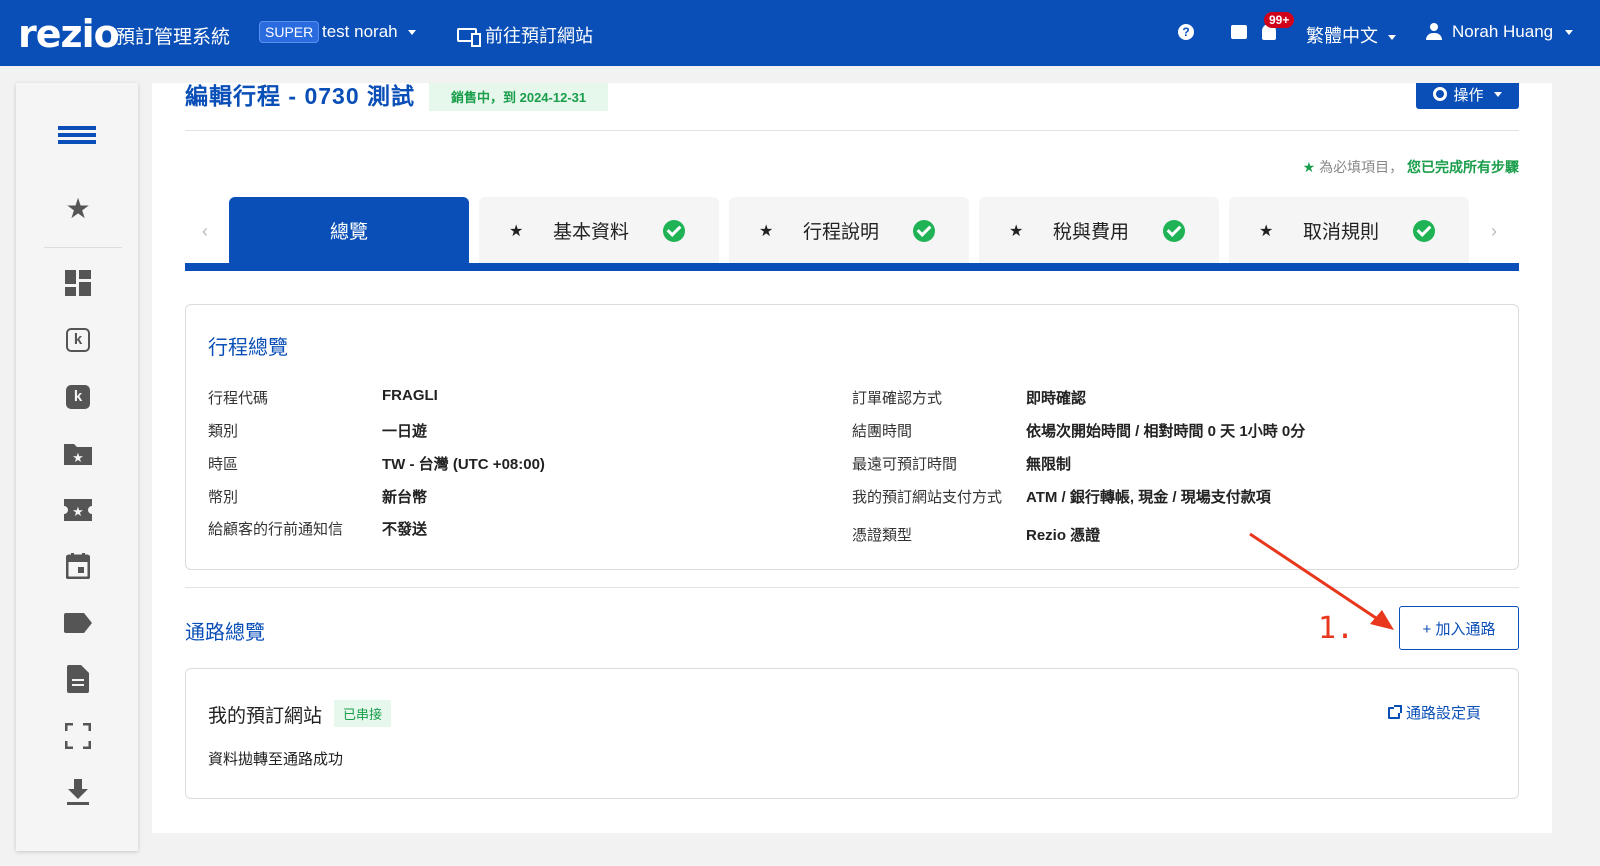 Image resolution: width=1600 pixels, height=866 pixels. What do you see at coordinates (78, 340) in the screenshot?
I see `k-outline-icon: k` at bounding box center [78, 340].